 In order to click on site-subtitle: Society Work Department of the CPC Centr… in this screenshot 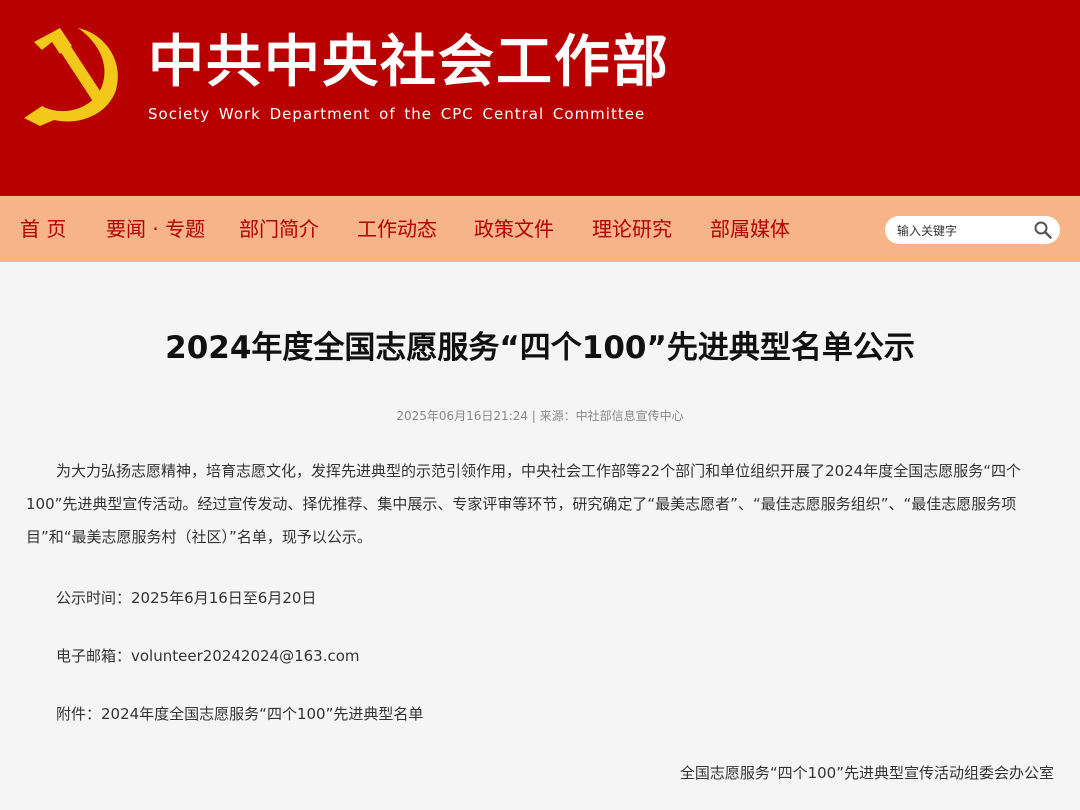, I will do `click(397, 114)`.